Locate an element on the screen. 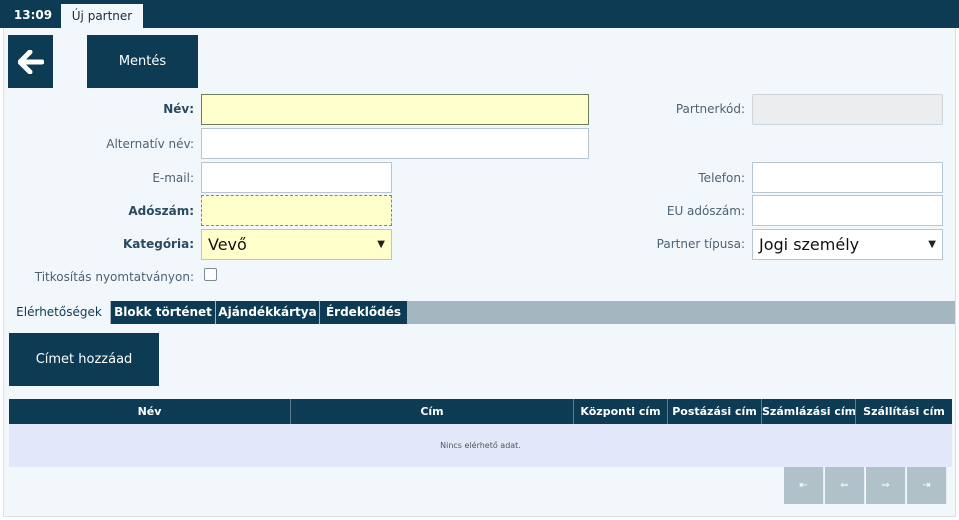 This screenshot has width=959, height=520. save-button: Mentés is located at coordinates (142, 61).